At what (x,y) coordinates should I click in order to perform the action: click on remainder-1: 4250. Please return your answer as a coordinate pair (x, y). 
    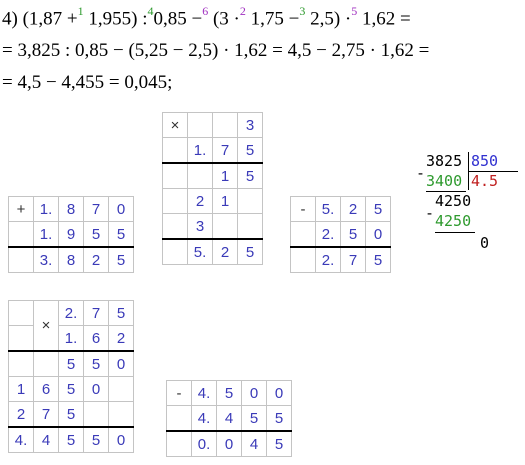
    Looking at the image, I should click on (453, 201).